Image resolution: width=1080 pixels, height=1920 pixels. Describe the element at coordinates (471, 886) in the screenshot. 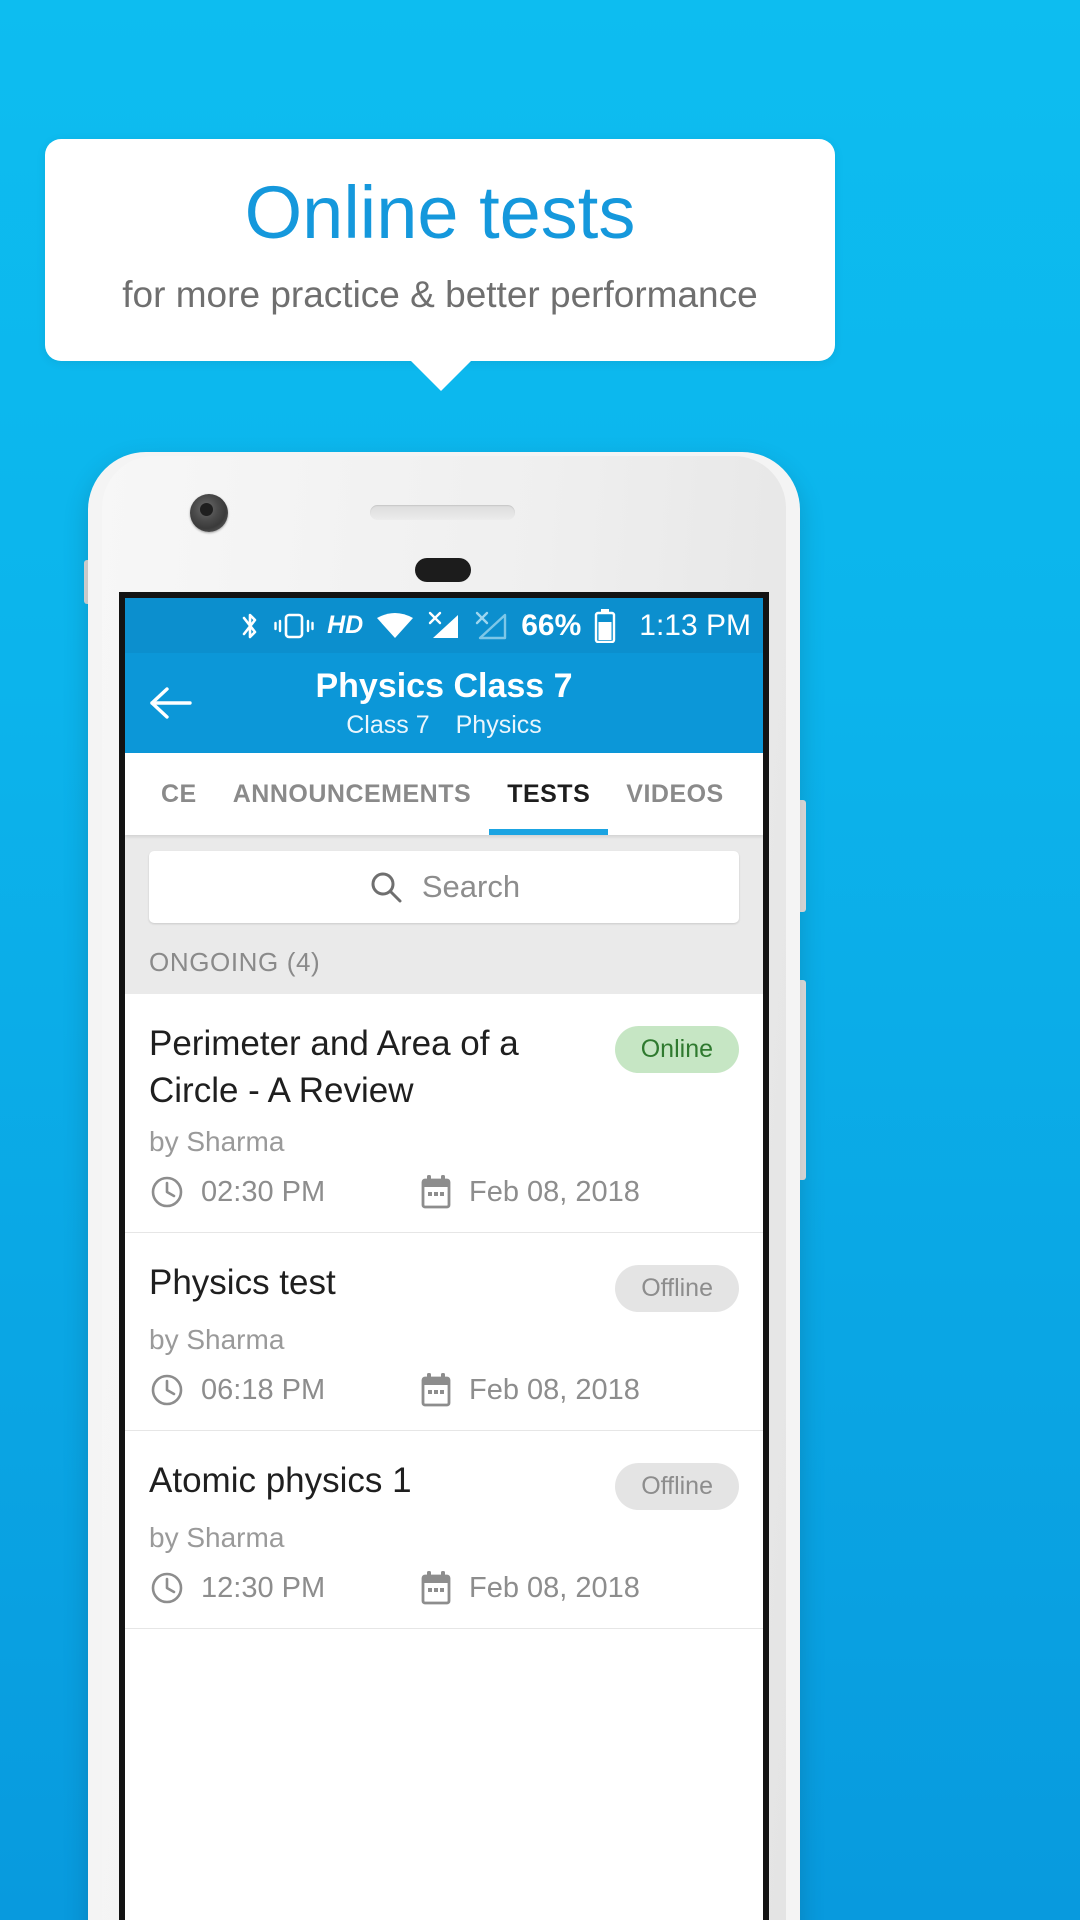

I see `search-placeholder: Search` at that location.